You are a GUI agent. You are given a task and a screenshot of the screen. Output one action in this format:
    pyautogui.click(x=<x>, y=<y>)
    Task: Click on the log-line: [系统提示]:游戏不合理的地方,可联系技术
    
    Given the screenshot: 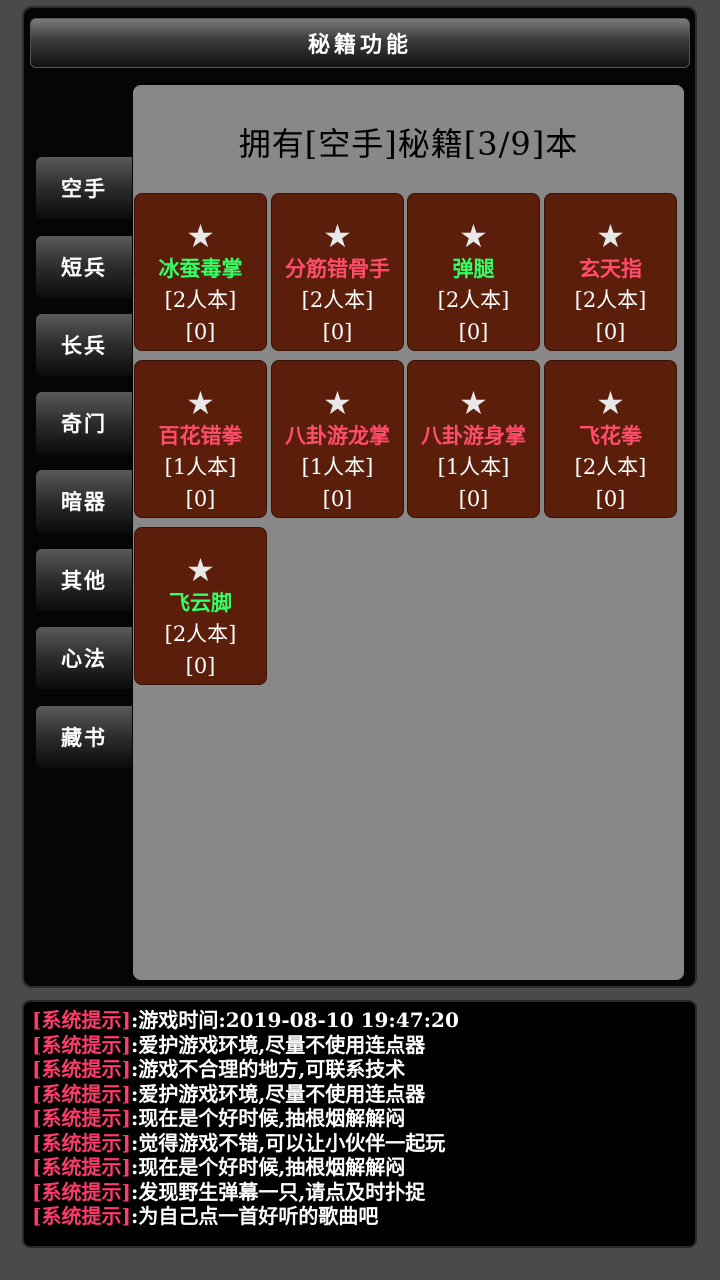 What is the action you would take?
    pyautogui.click(x=359, y=1069)
    